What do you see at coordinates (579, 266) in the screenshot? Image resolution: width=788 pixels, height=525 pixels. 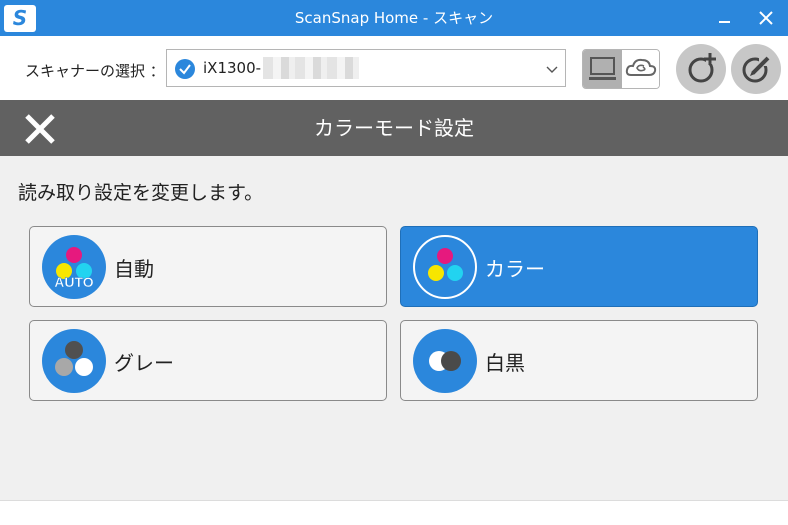 I see `color-mode-button: カラー` at bounding box center [579, 266].